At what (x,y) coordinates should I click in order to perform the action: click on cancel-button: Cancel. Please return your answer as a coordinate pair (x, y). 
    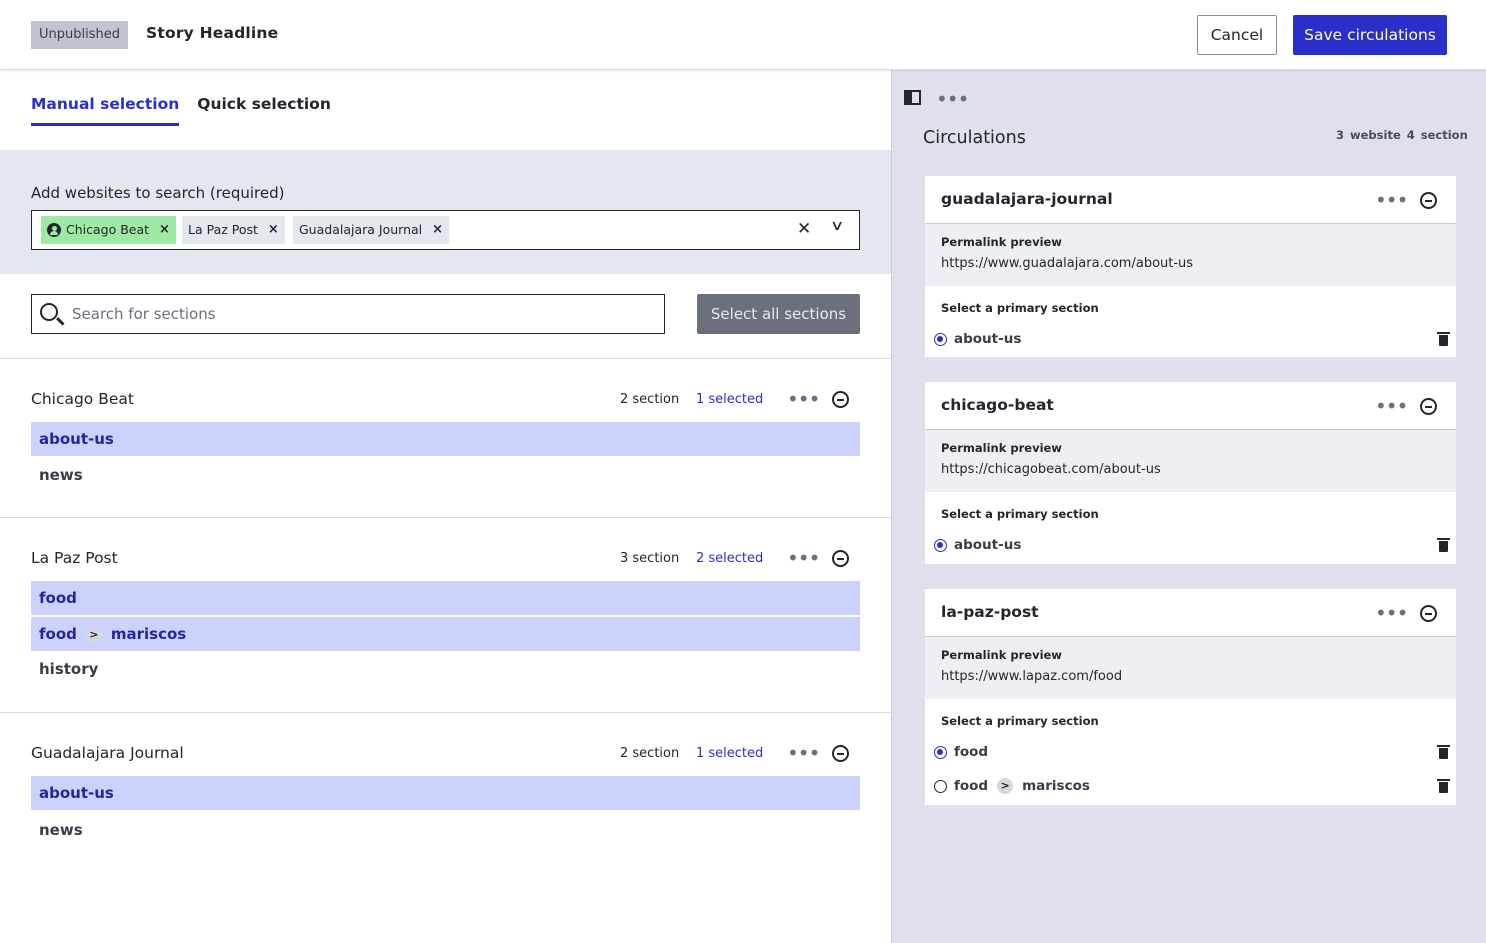
    Looking at the image, I should click on (1237, 35).